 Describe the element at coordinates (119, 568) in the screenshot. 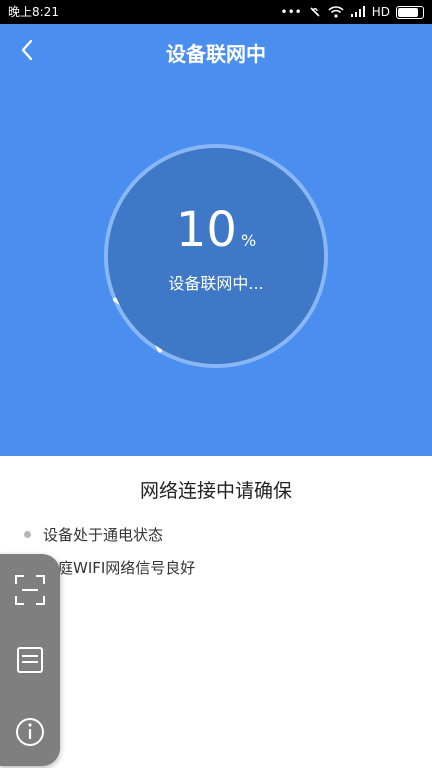

I see `list-item-text: 家庭WIFI网络信号良好` at that location.